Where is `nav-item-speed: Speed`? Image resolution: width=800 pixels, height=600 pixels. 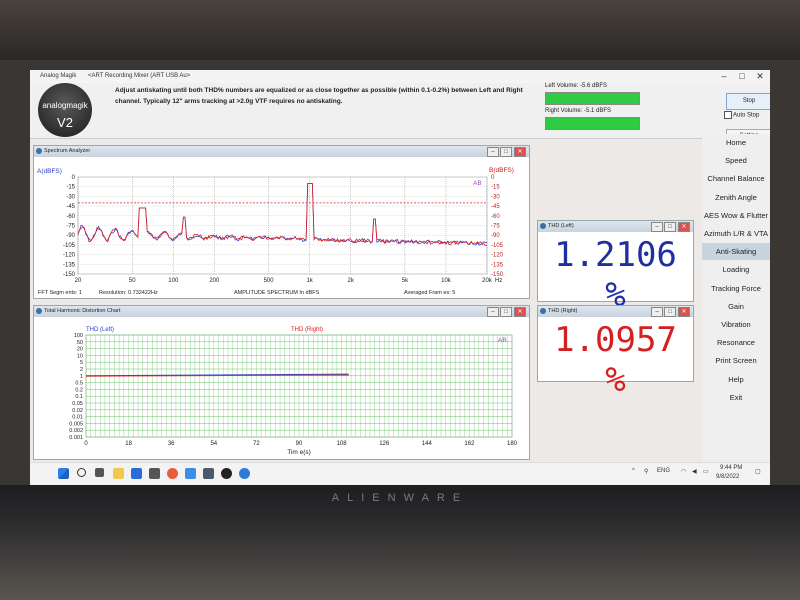 nav-item-speed: Speed is located at coordinates (736, 160).